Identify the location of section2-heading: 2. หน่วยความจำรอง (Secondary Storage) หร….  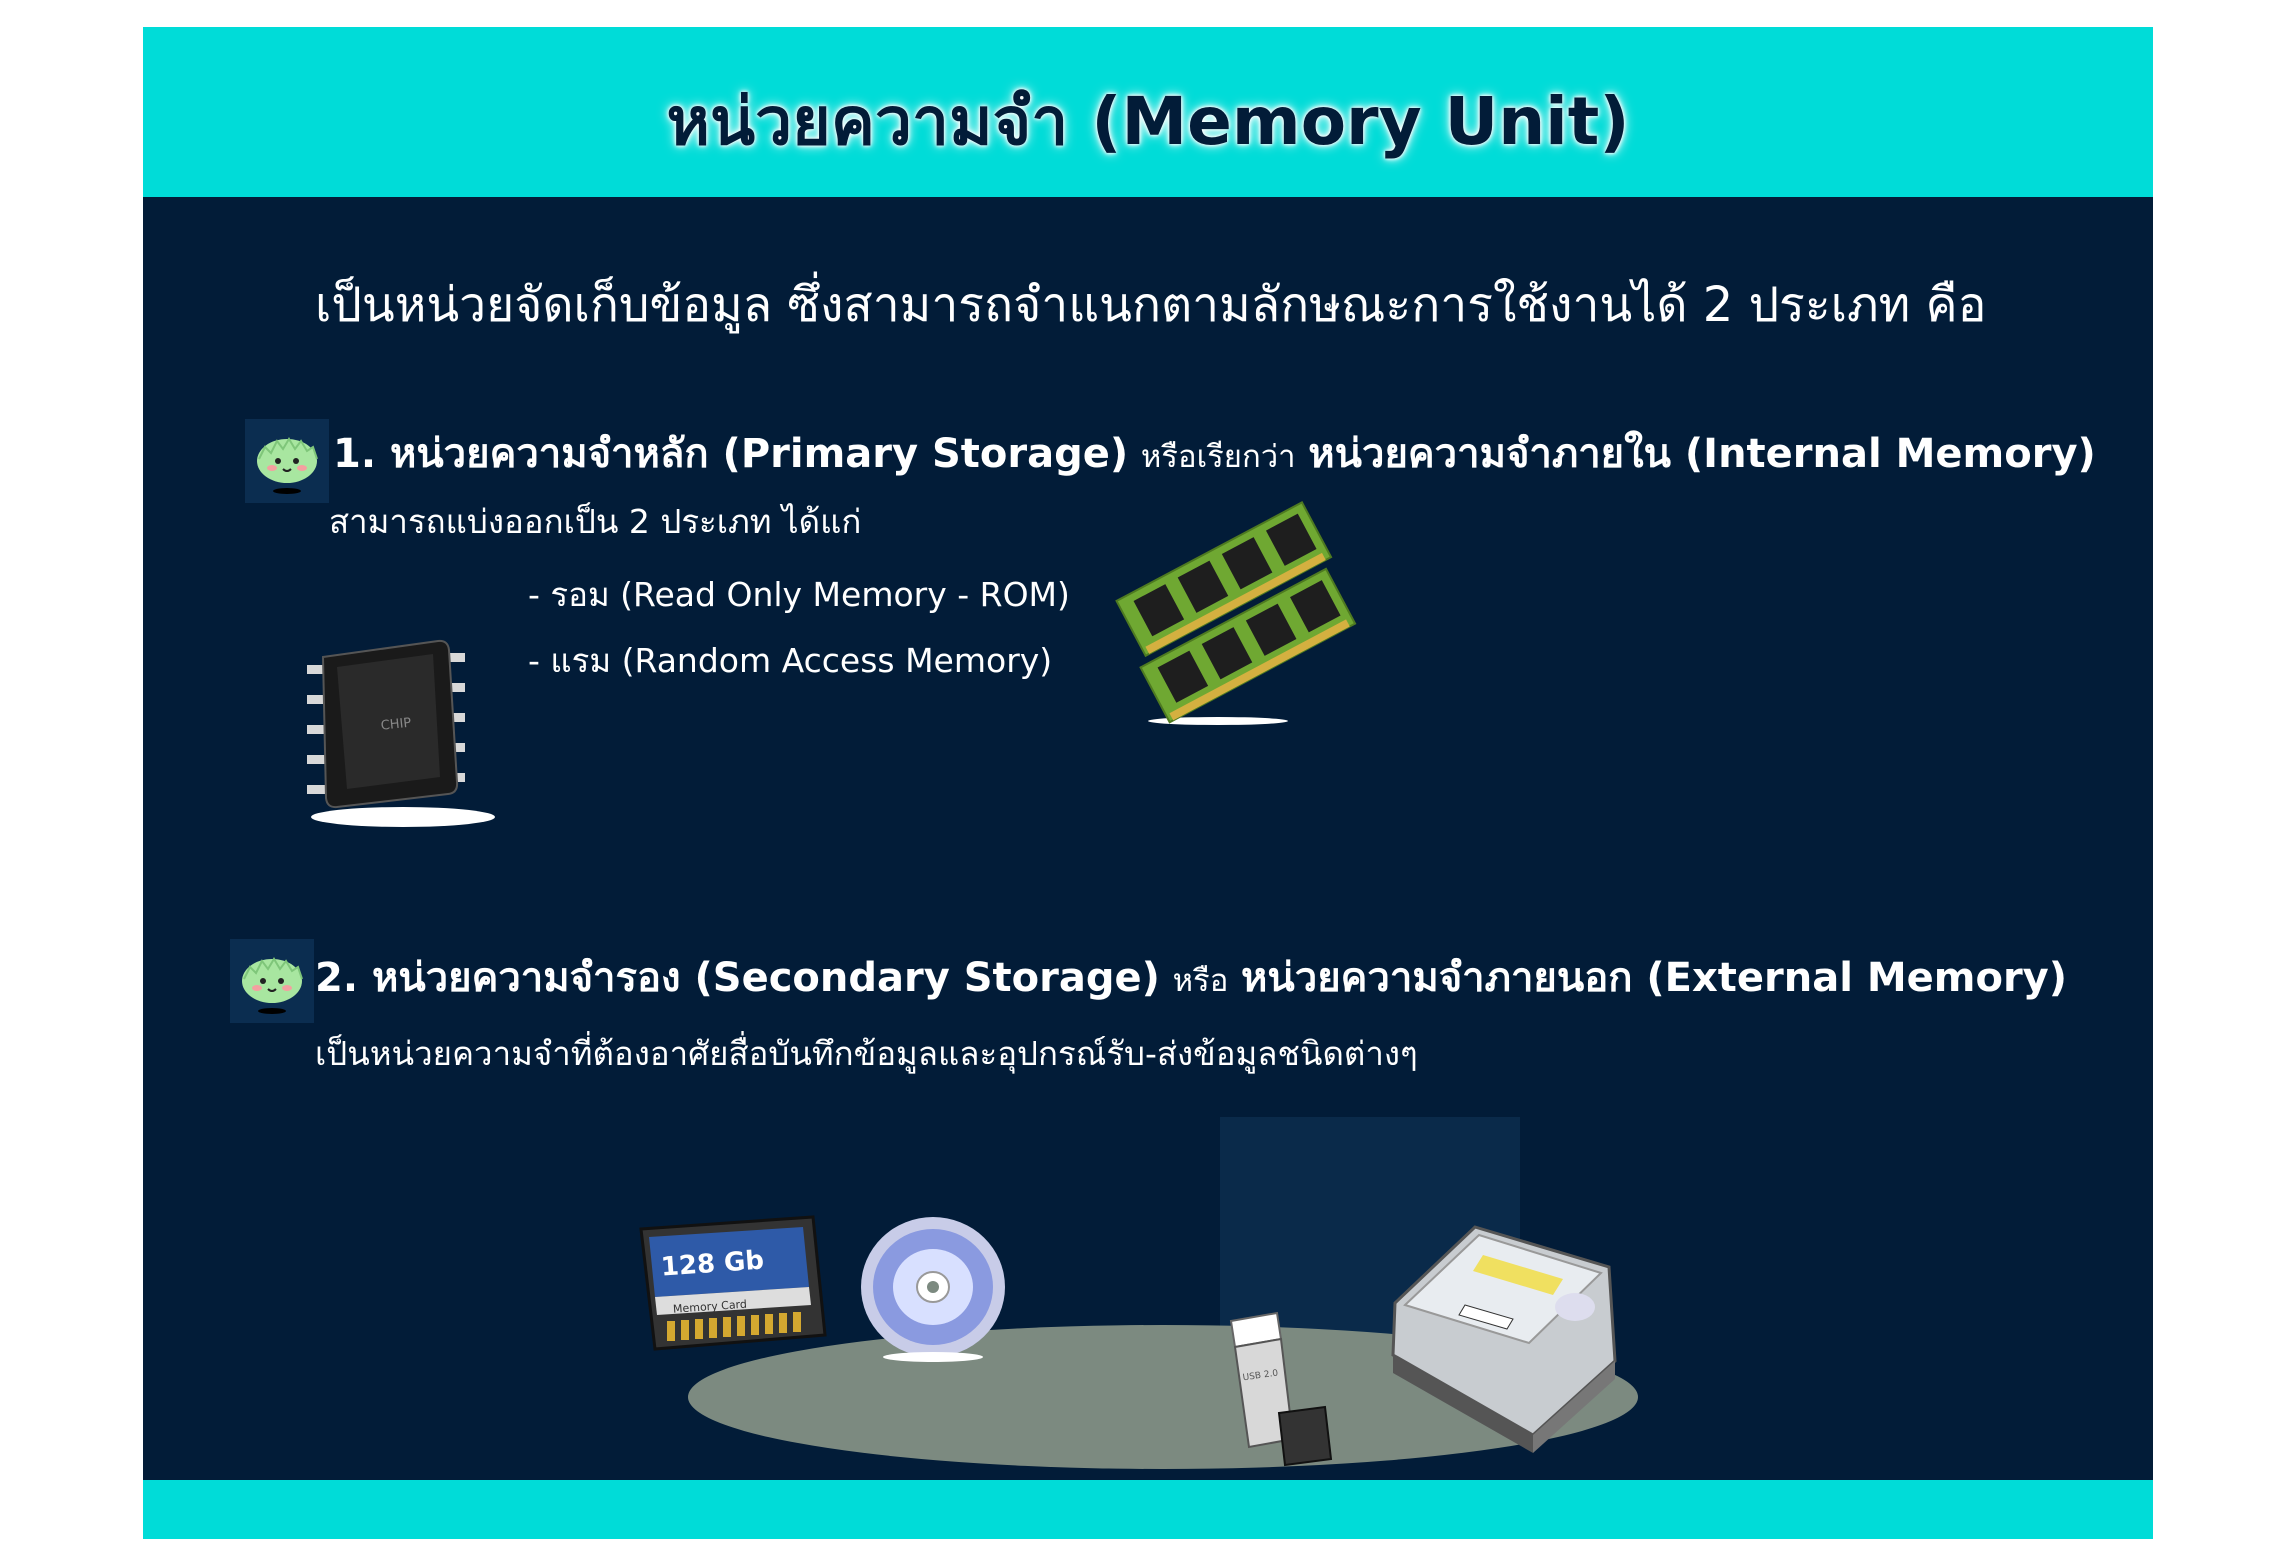
(1191, 977).